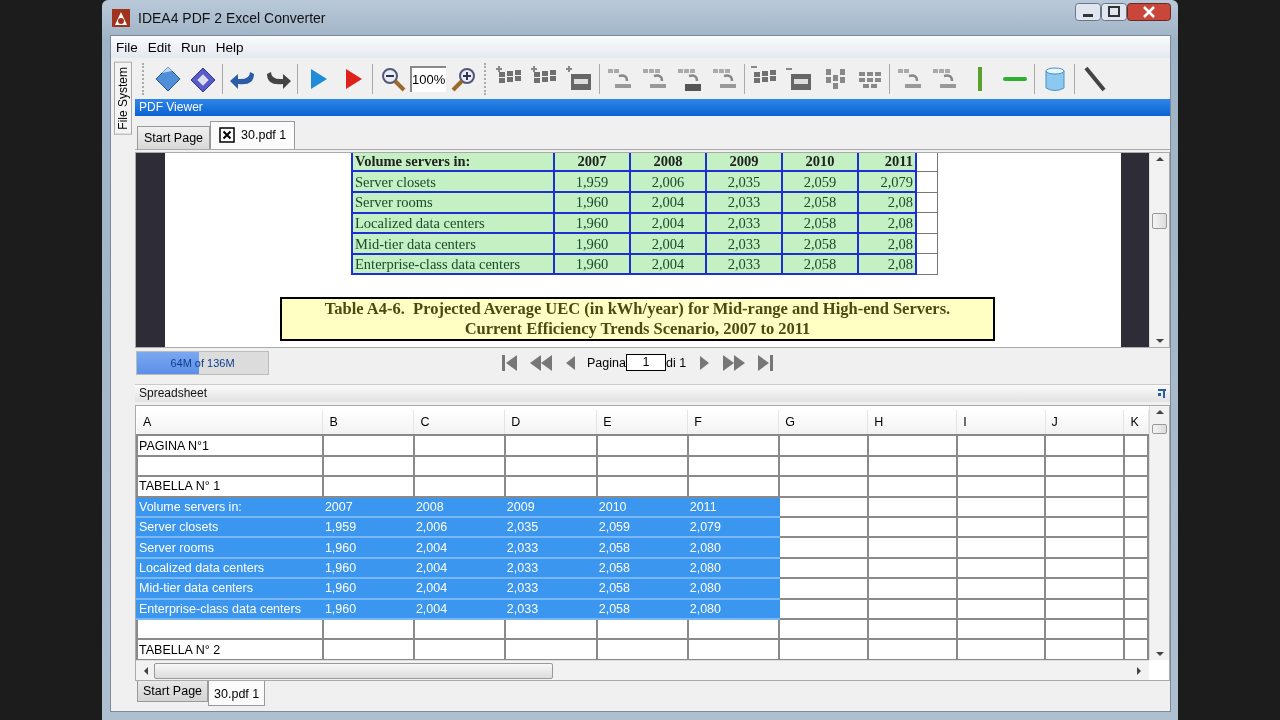  I want to click on column-header: E, so click(642, 423).